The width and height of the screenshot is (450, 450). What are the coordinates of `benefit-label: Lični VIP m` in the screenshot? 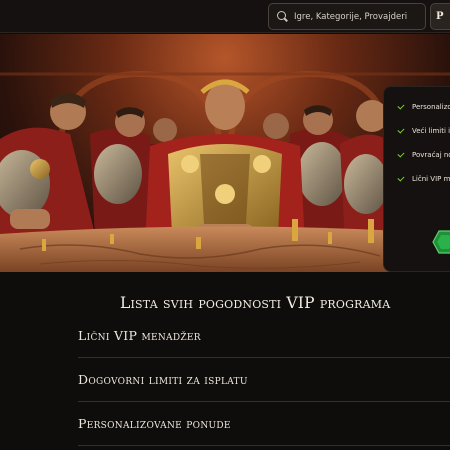 It's located at (431, 179).